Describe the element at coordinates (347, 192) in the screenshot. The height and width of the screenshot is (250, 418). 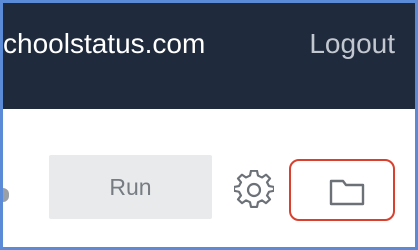
I see `folder-icon` at that location.